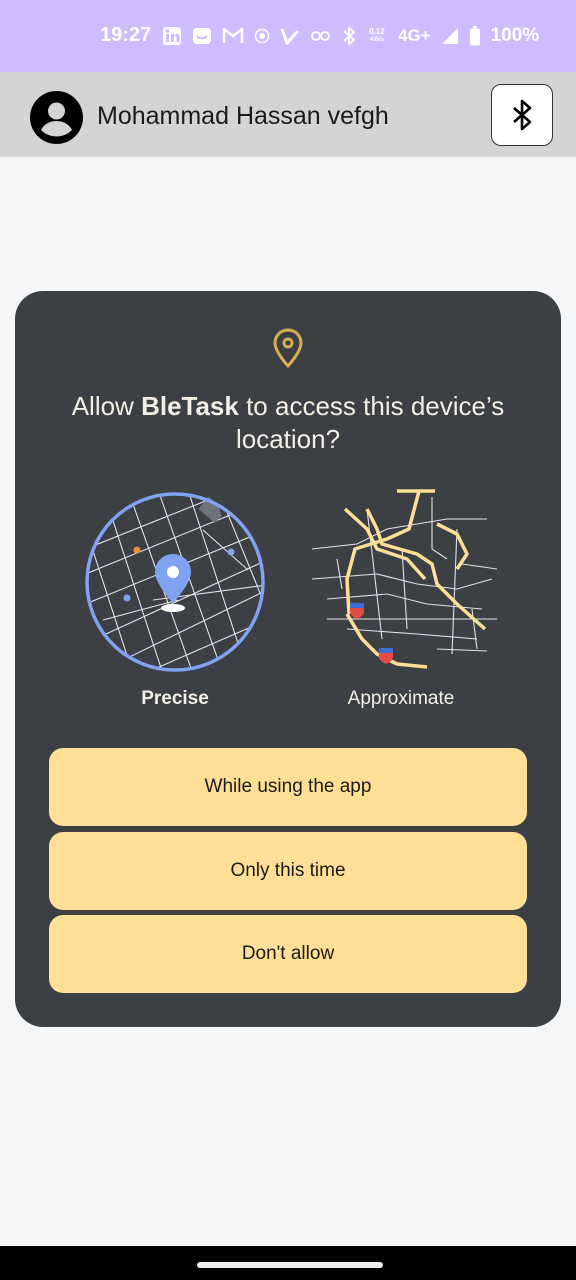  Describe the element at coordinates (414, 35) in the screenshot. I see `network-type: 4G+` at that location.